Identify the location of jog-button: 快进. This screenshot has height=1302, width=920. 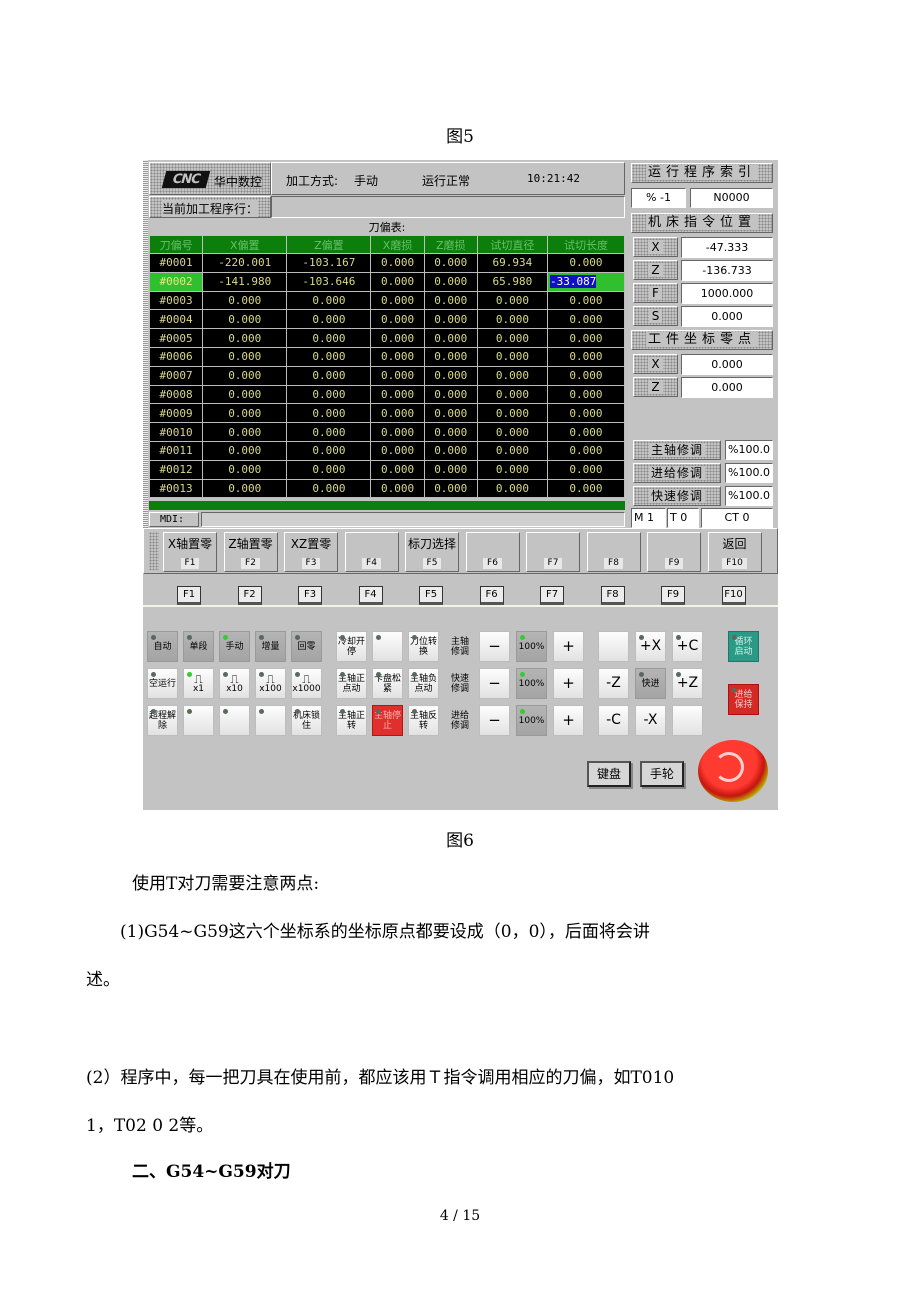
(650, 683).